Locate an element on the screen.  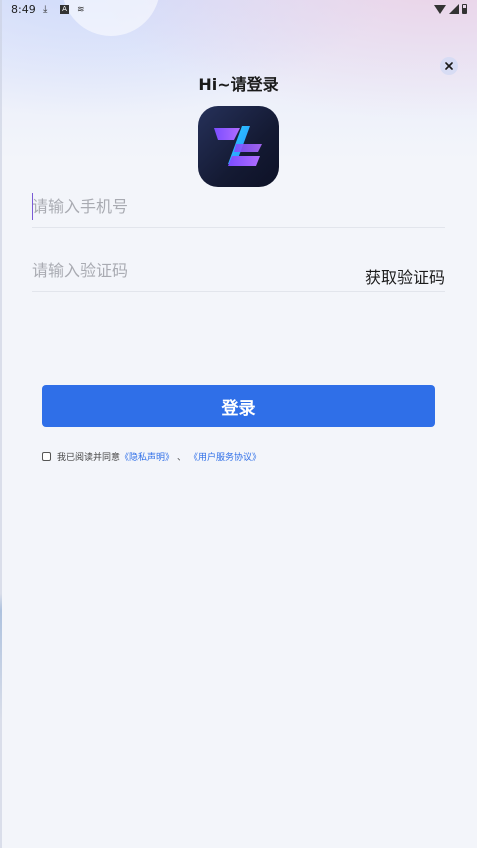
battery-icon is located at coordinates (464, 9).